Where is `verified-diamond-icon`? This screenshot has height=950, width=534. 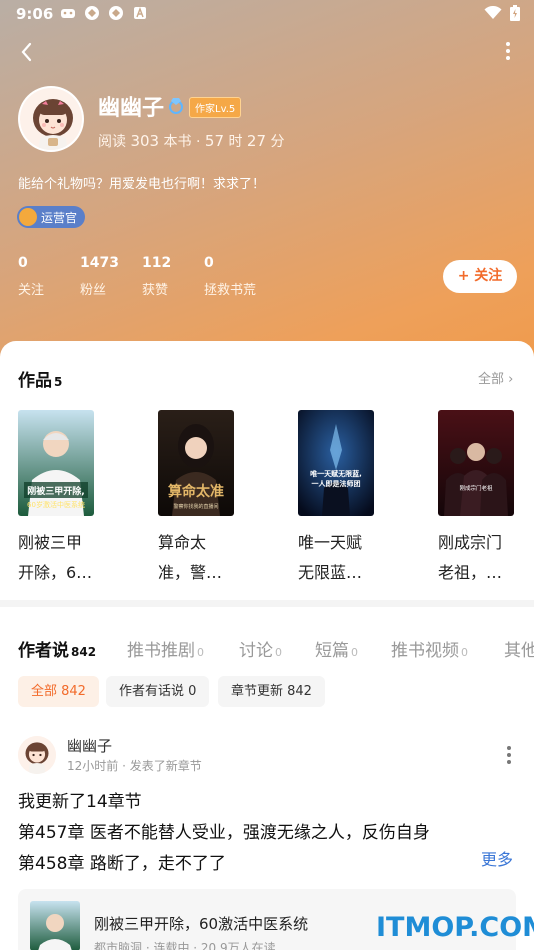 verified-diamond-icon is located at coordinates (176, 106).